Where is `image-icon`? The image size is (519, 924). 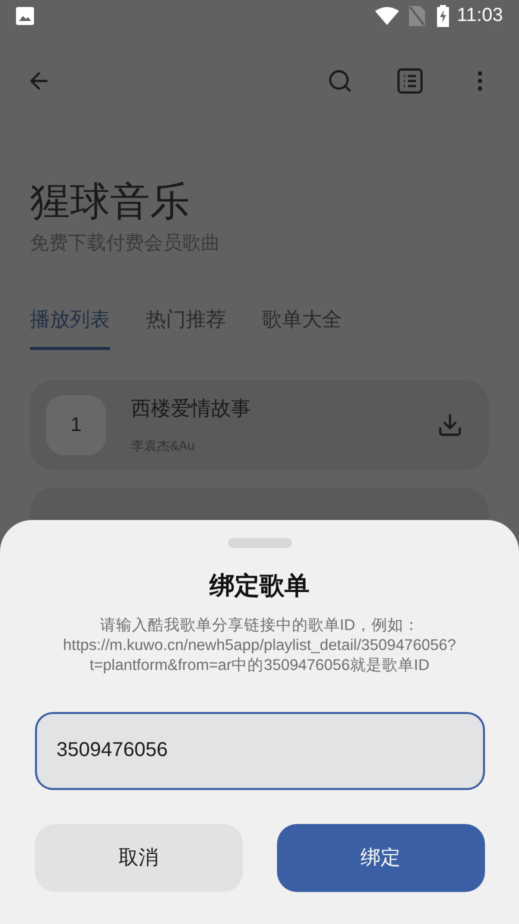 image-icon is located at coordinates (25, 16).